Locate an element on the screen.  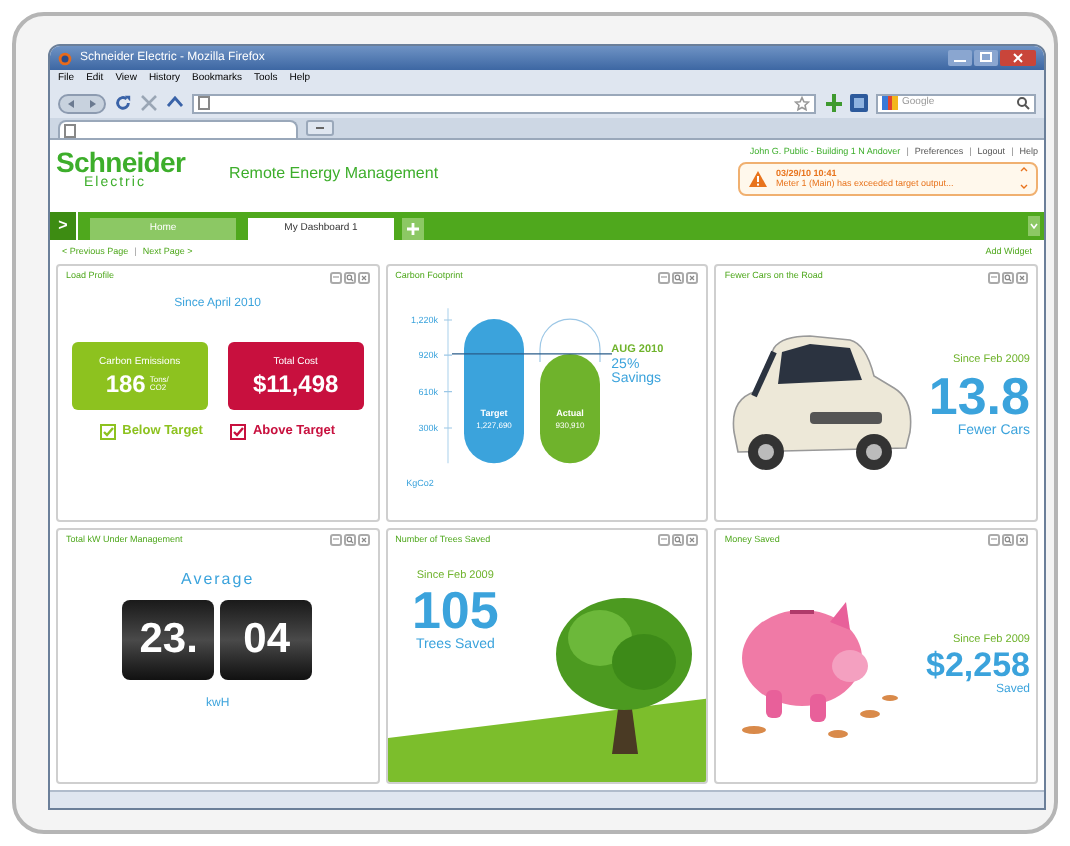
close-button is located at coordinates (1018, 58).